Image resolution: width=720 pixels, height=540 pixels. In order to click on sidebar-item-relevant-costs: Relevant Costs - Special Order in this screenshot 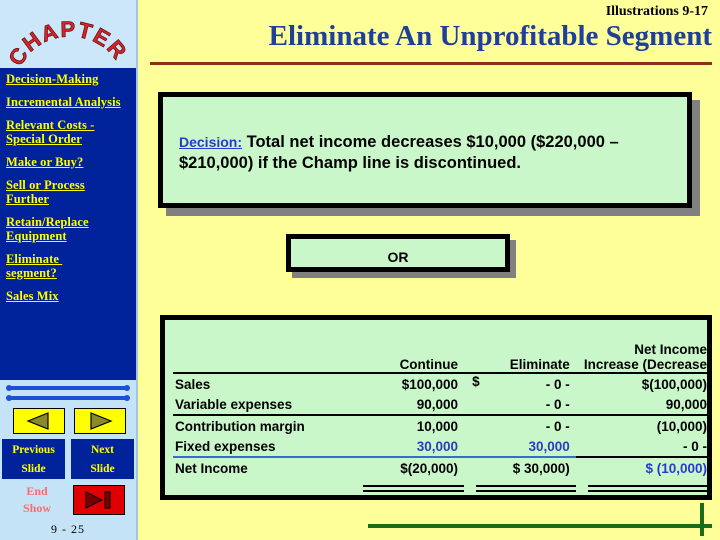, I will do `click(68, 132)`.